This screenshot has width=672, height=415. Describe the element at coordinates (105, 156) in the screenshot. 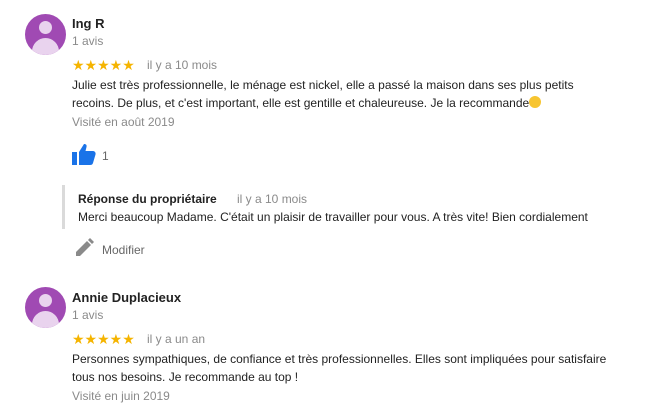

I see `like-count: 1` at that location.